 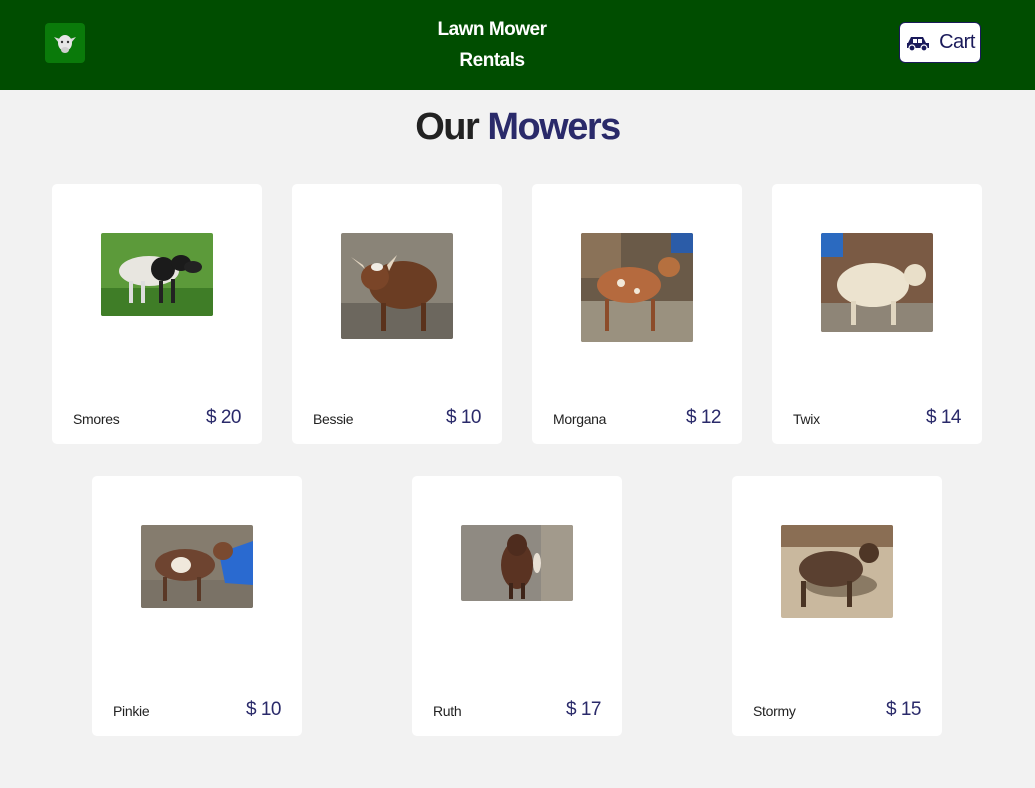 What do you see at coordinates (223, 417) in the screenshot?
I see `product-price: $ 20` at bounding box center [223, 417].